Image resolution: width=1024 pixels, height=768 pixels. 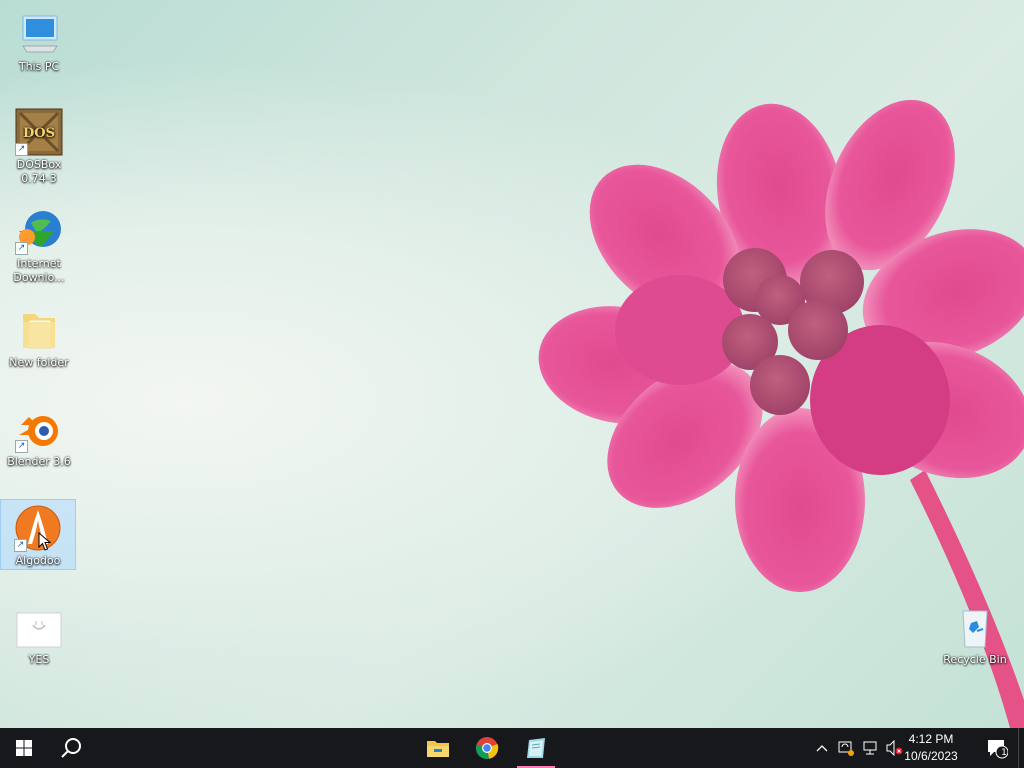 What do you see at coordinates (39, 330) in the screenshot?
I see `folder-icon` at bounding box center [39, 330].